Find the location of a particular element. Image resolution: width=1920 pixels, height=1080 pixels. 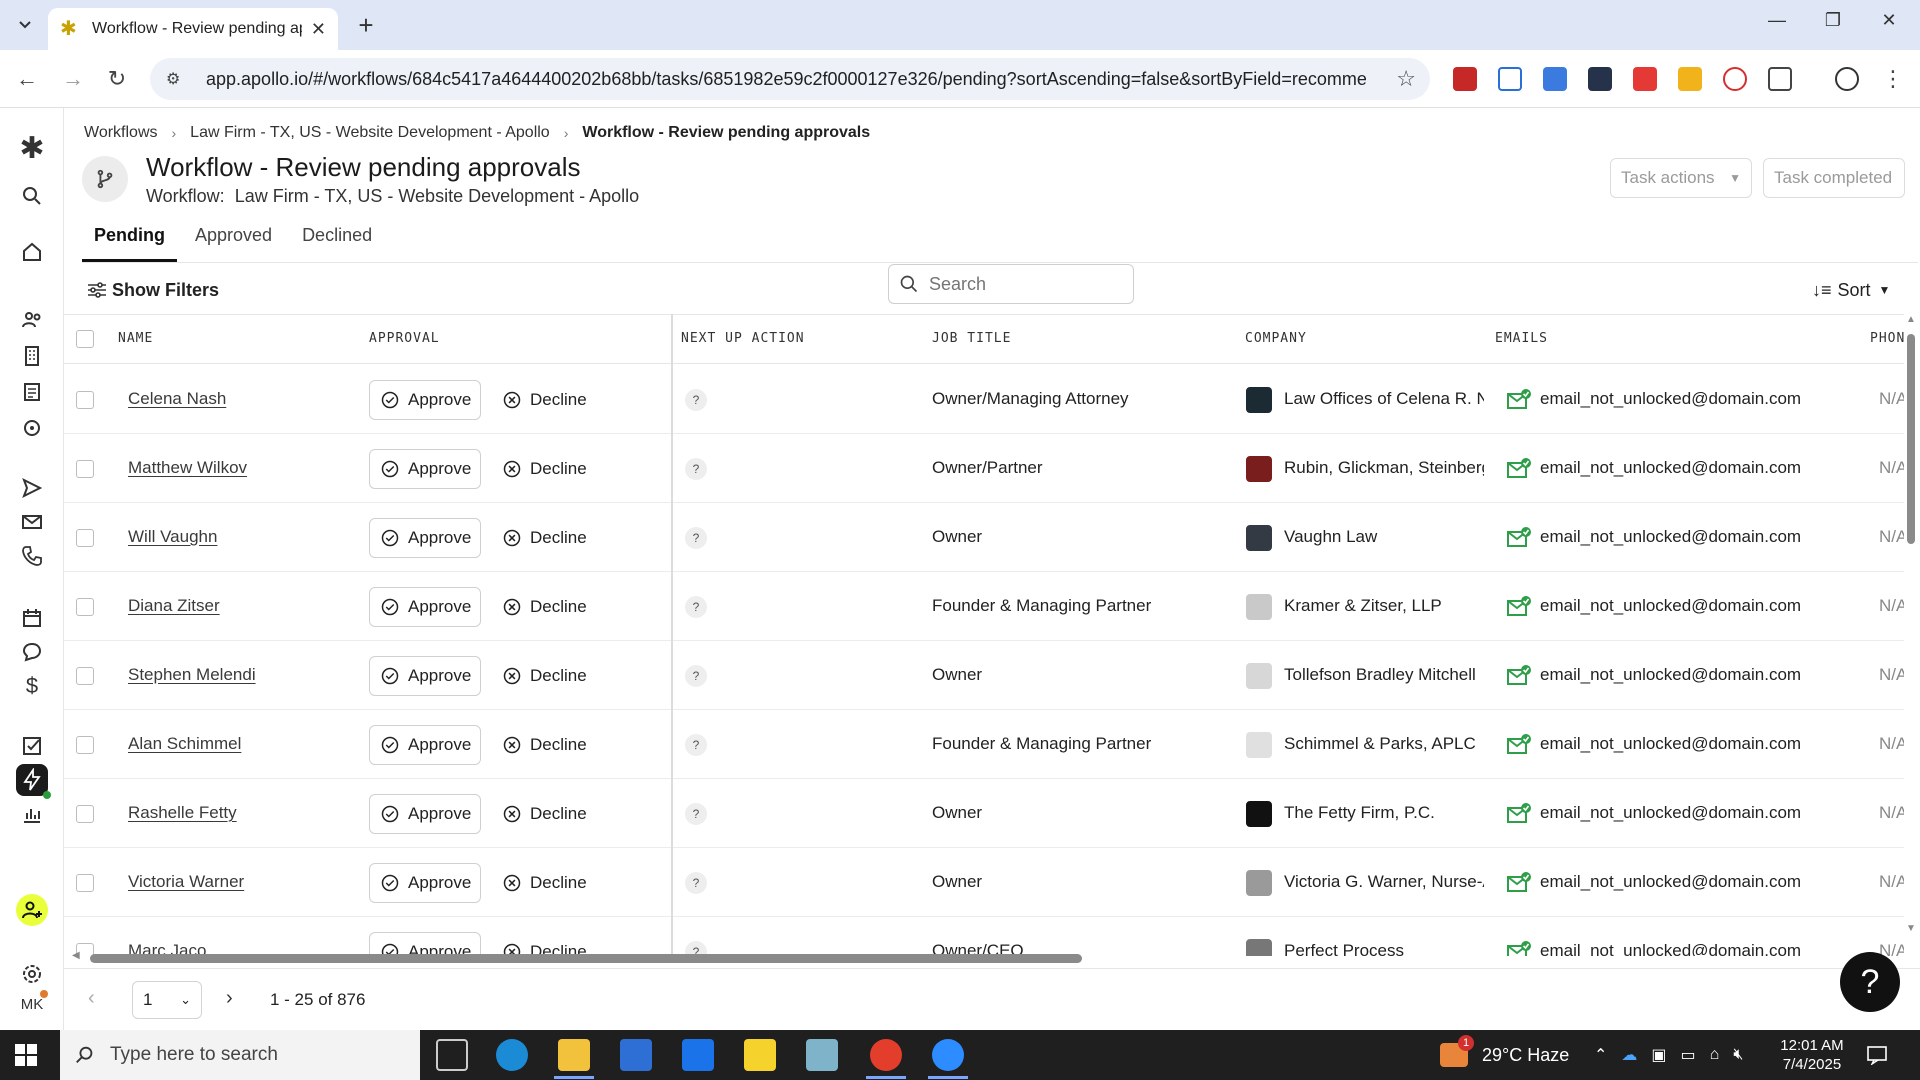

site-info-icon: ⚙ is located at coordinates (176, 79).